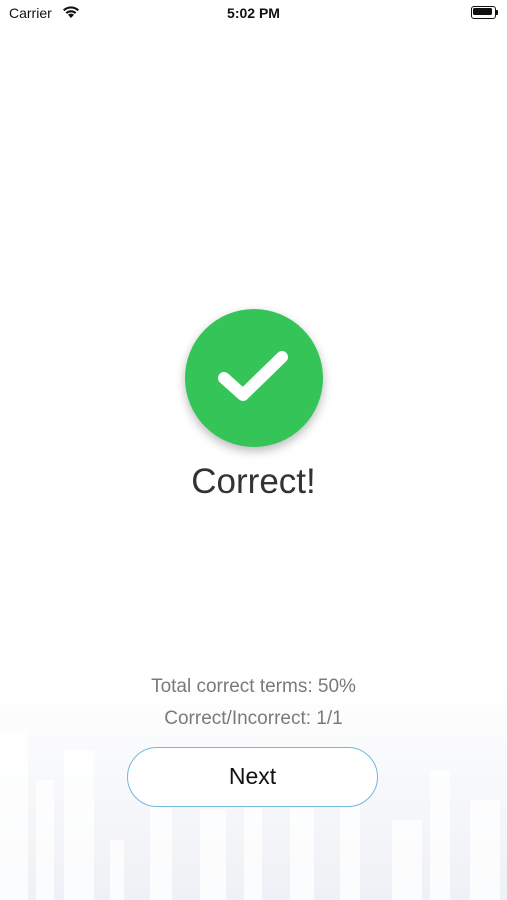 The width and height of the screenshot is (507, 900). I want to click on result-title: Correct!, so click(253, 481).